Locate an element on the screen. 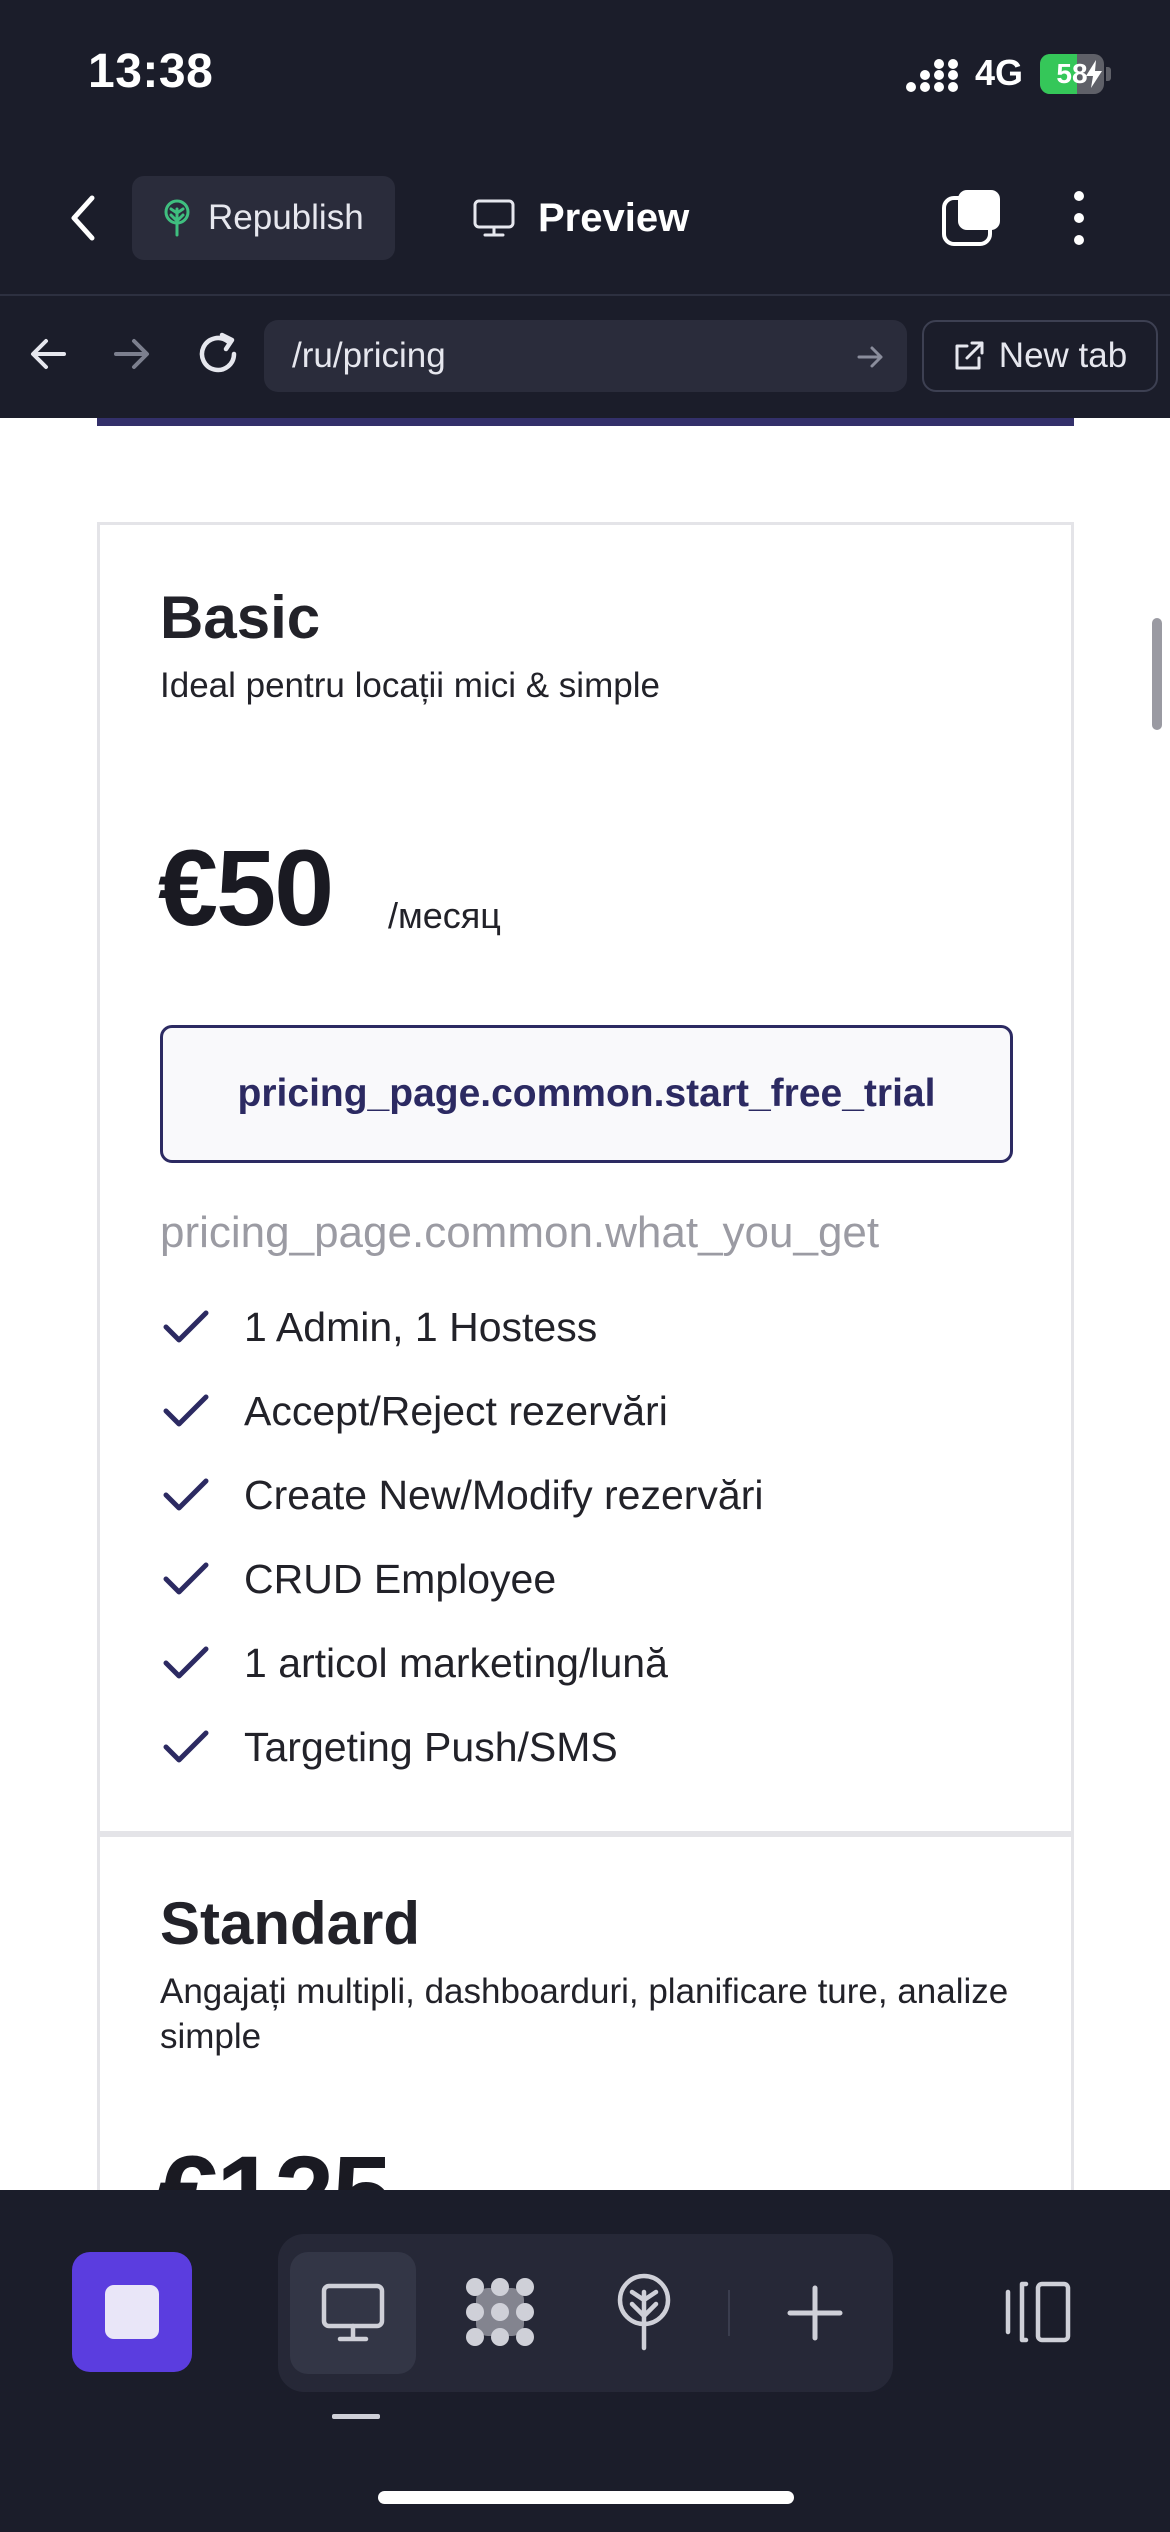 Image resolution: width=1170 pixels, height=2532 pixels. feature-item: Create New/Modify rezervări is located at coordinates (462, 1495).